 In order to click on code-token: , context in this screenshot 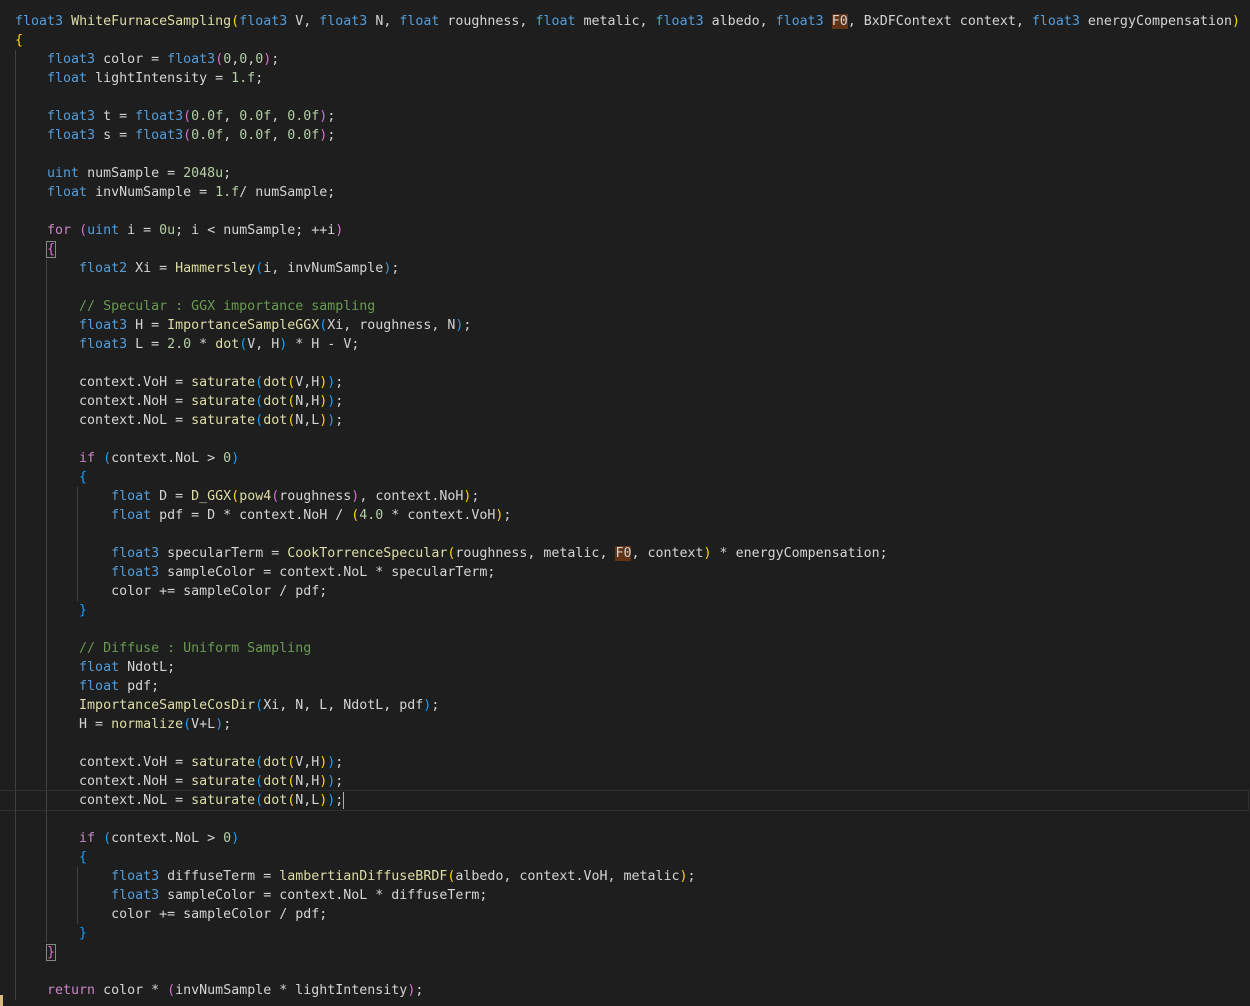, I will do `click(667, 553)`.